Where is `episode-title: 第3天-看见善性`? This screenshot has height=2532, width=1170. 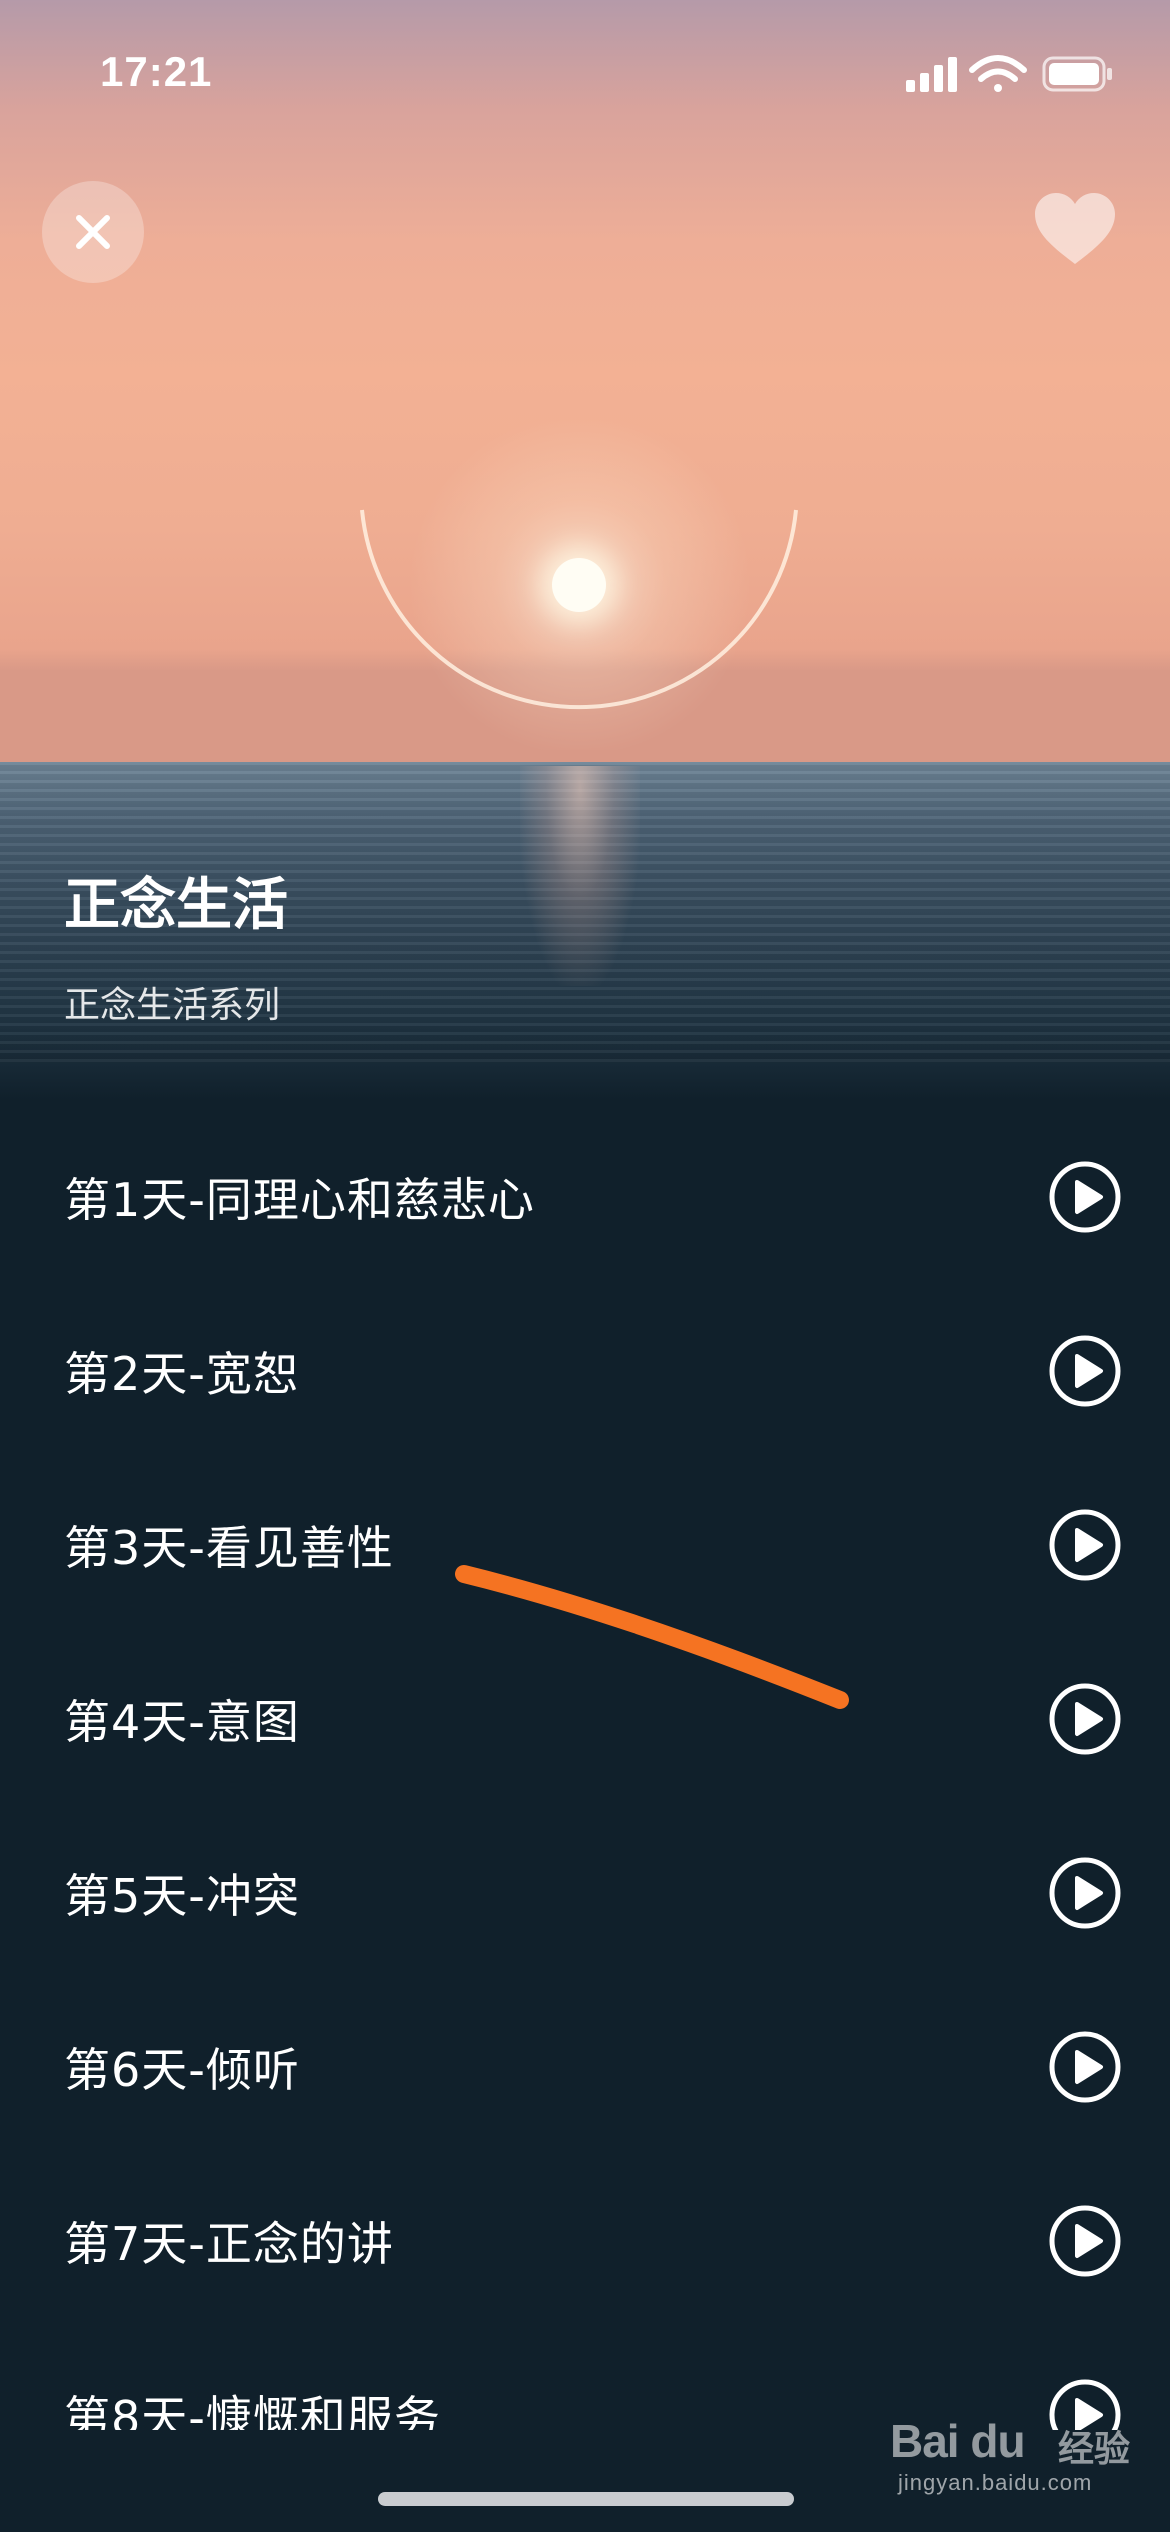 episode-title: 第3天-看见善性 is located at coordinates (229, 1548).